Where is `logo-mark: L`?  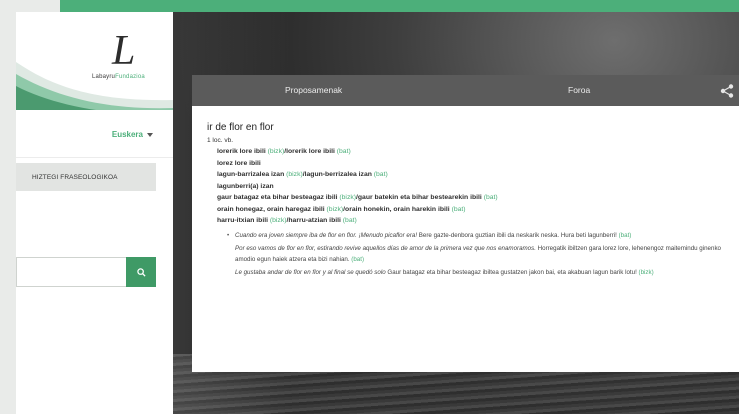 logo-mark: L is located at coordinates (124, 51).